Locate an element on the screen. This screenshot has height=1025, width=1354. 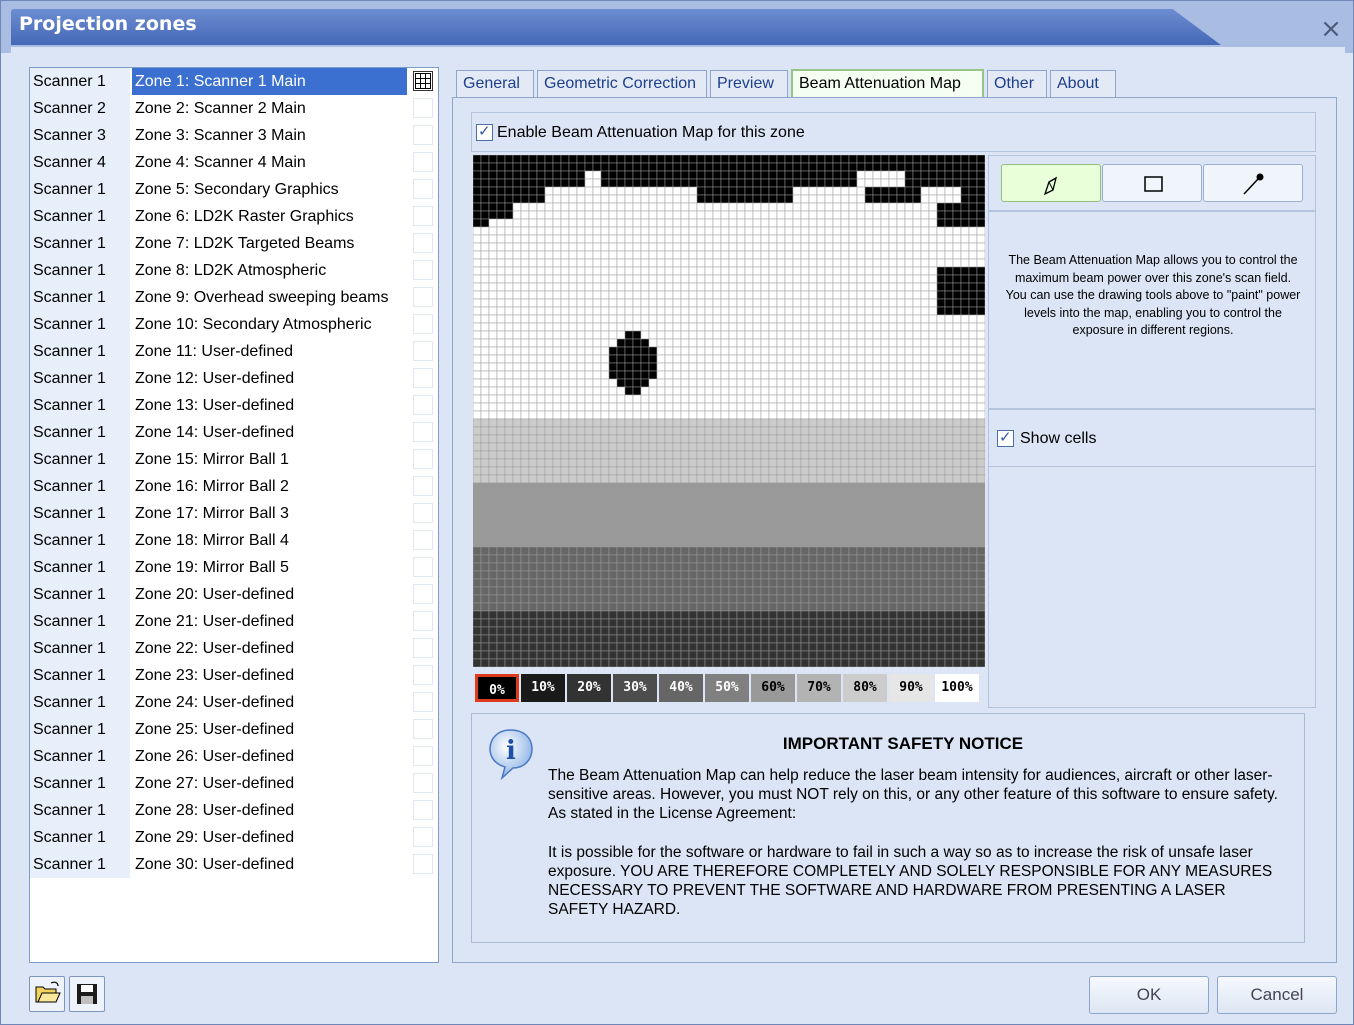
show-cells-label: Show cells is located at coordinates (1058, 439).